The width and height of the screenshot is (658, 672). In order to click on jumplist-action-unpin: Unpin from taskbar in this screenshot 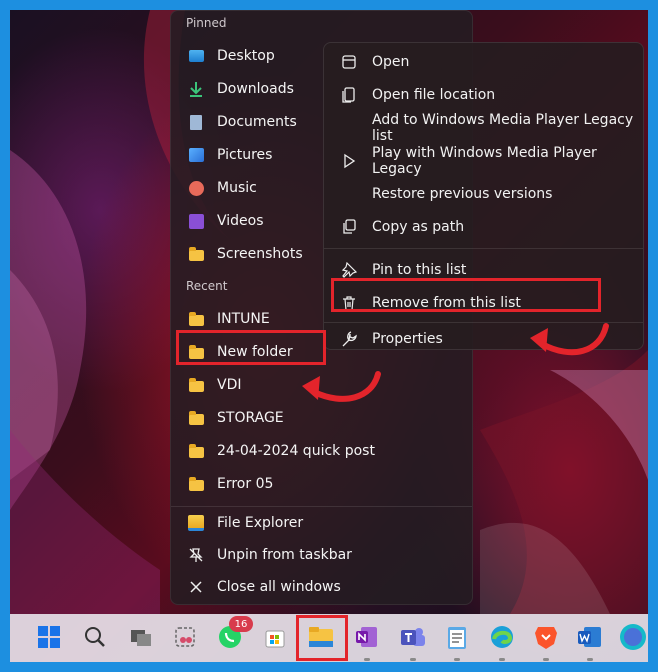, I will do `click(321, 555)`.